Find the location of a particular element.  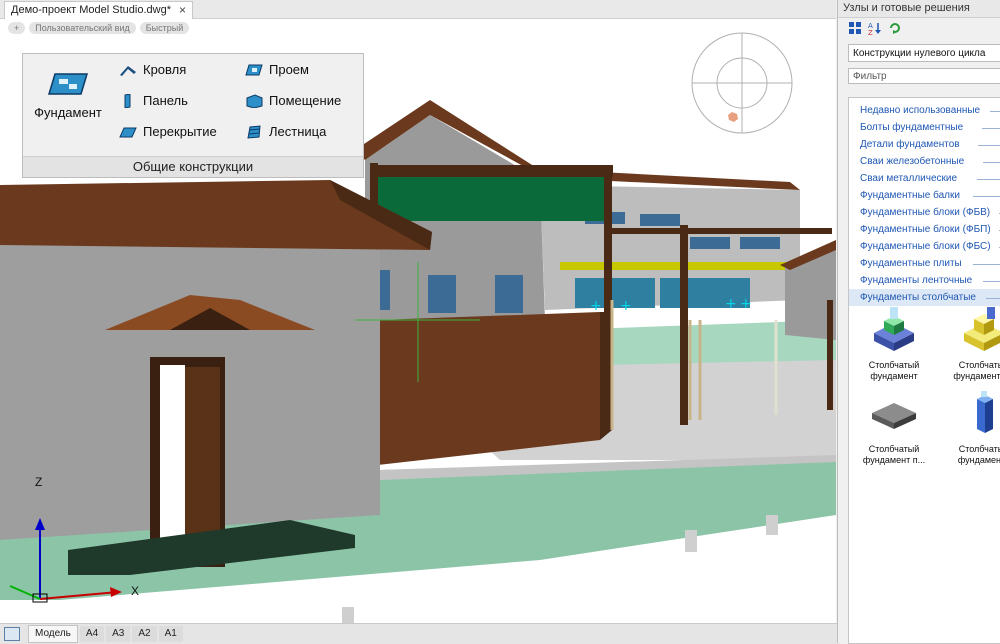

viewport-controls: + Пользовательский вид Быстрый is located at coordinates (99, 28).